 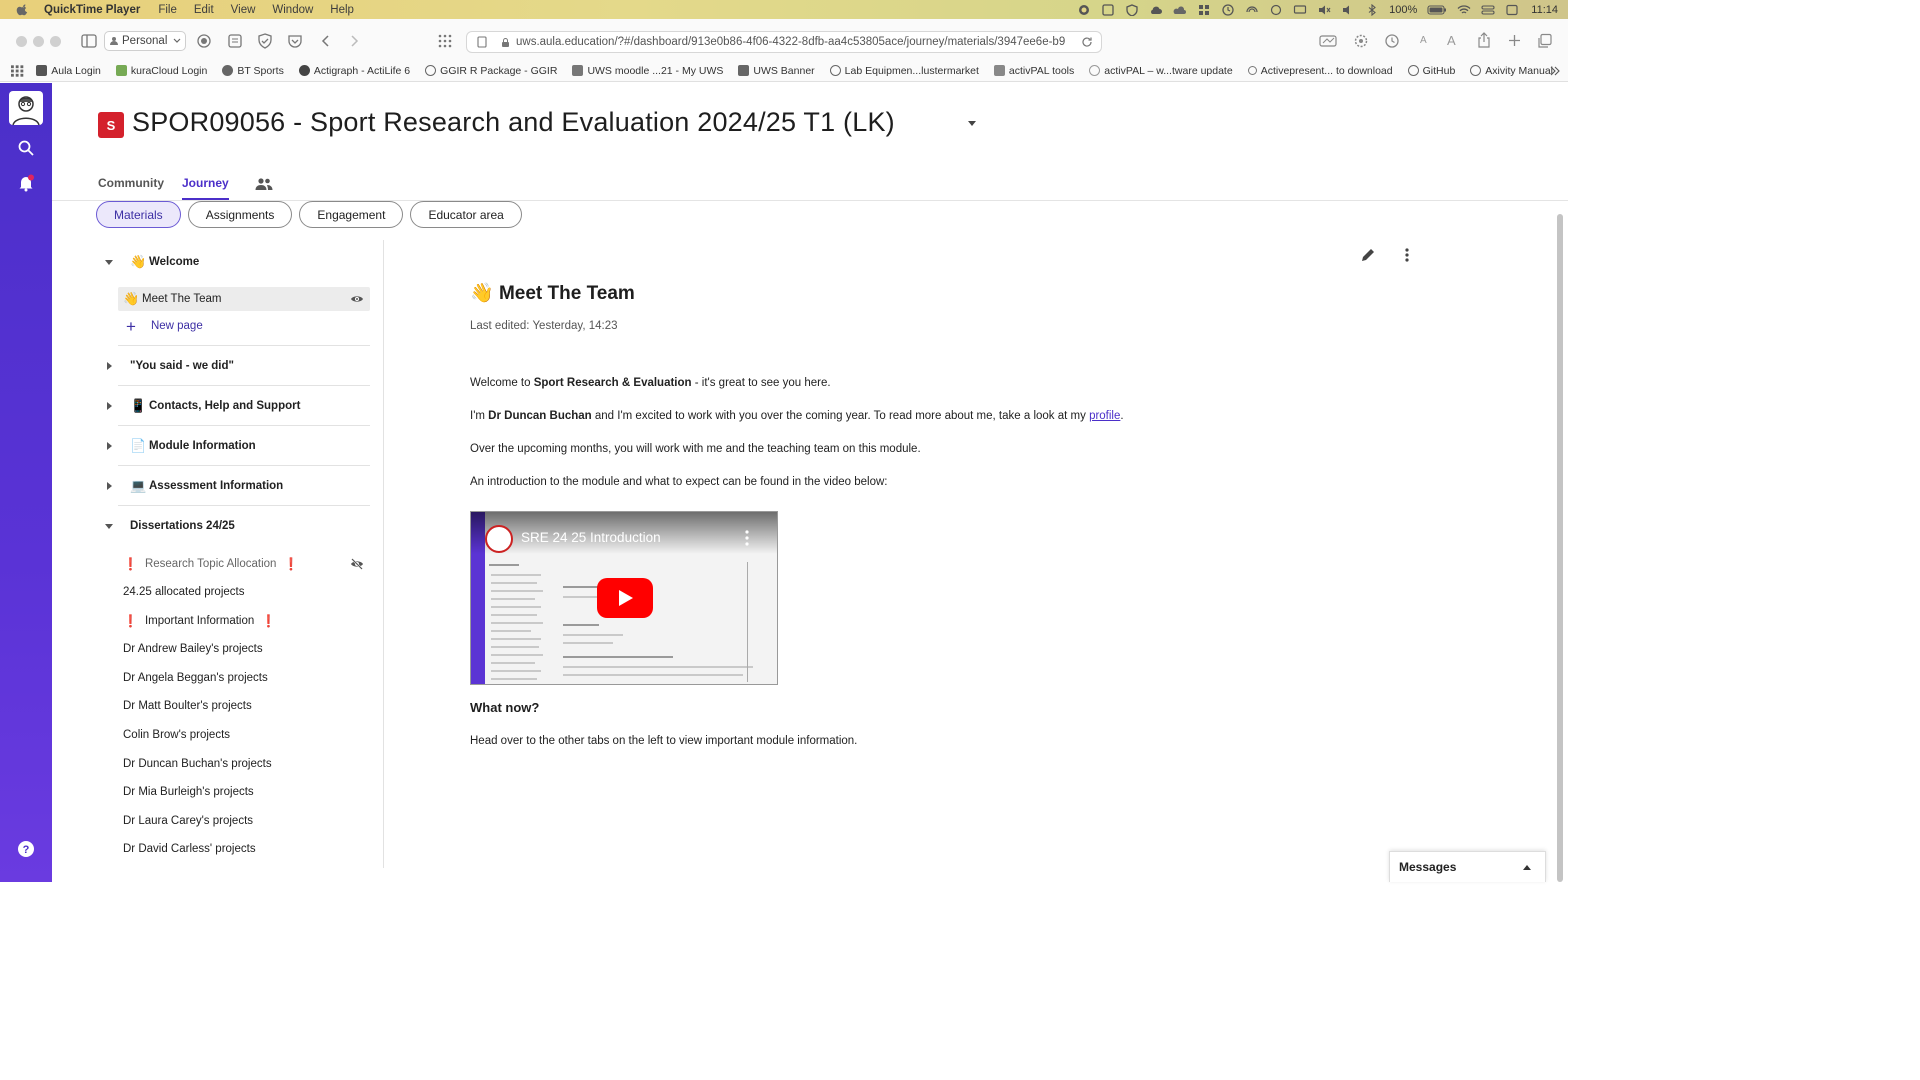 I want to click on page-allocated-projects: 24.25 allocated projects, so click(x=244, y=592).